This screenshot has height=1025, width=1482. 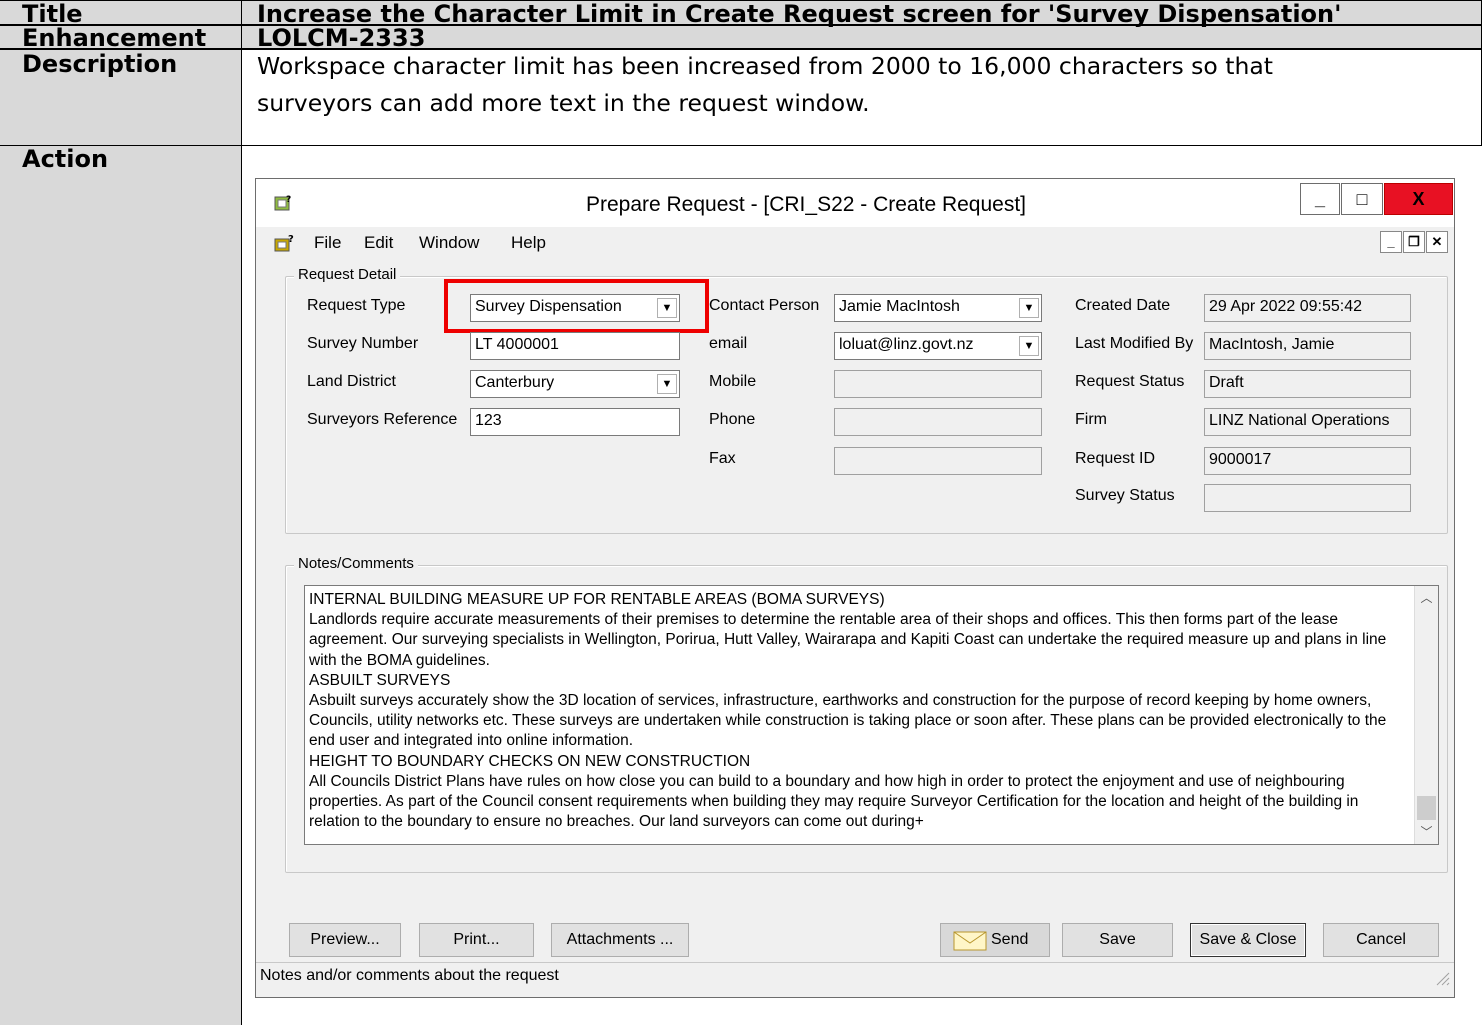 What do you see at coordinates (575, 346) in the screenshot?
I see `survey-number-field: LT 4000001` at bounding box center [575, 346].